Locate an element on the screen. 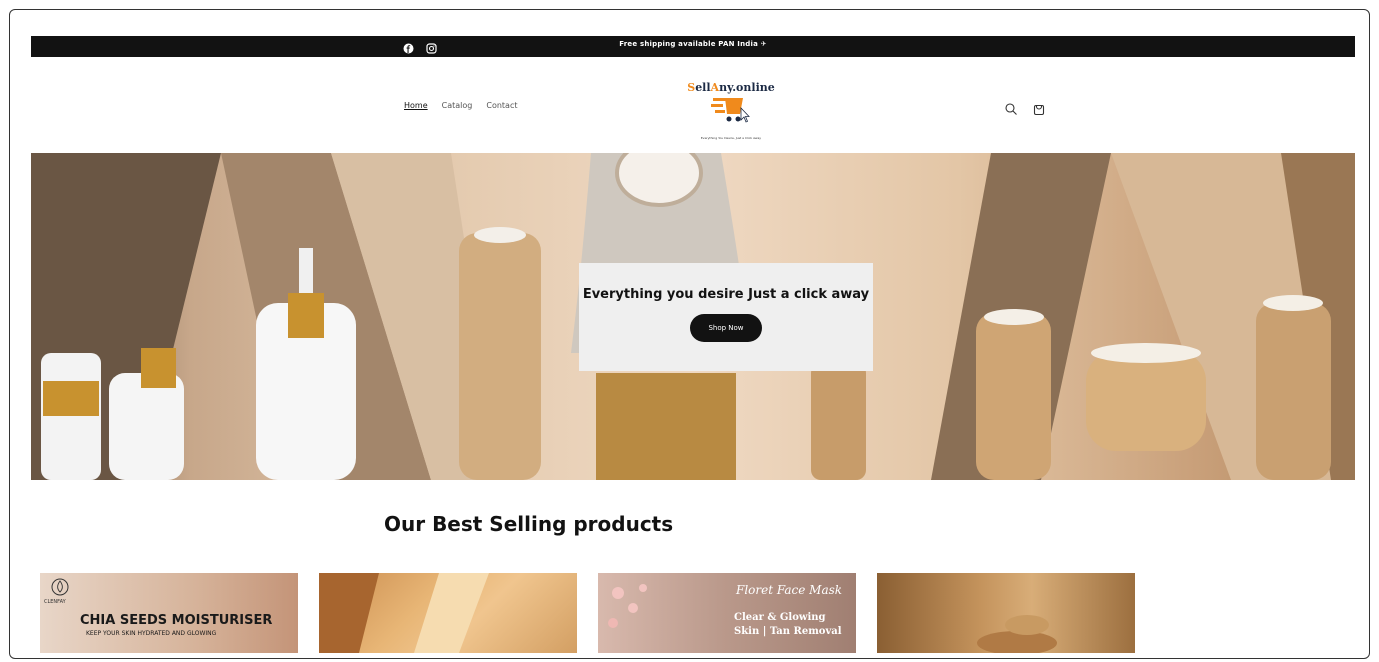 The width and height of the screenshot is (1379, 662). main-nav: Home Catalog Contact is located at coordinates (460, 105).